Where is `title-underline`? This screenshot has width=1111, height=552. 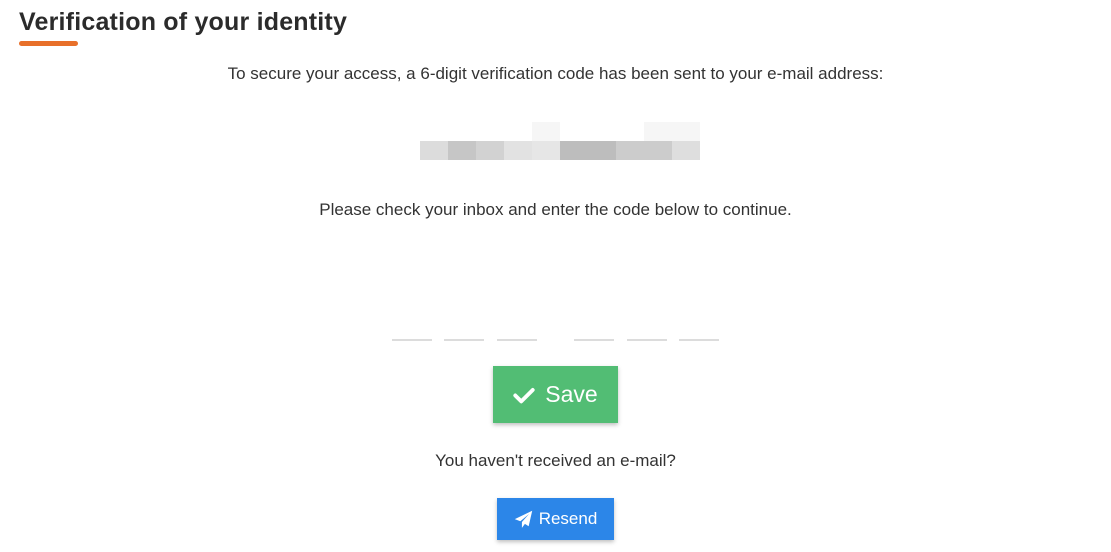 title-underline is located at coordinates (48, 43).